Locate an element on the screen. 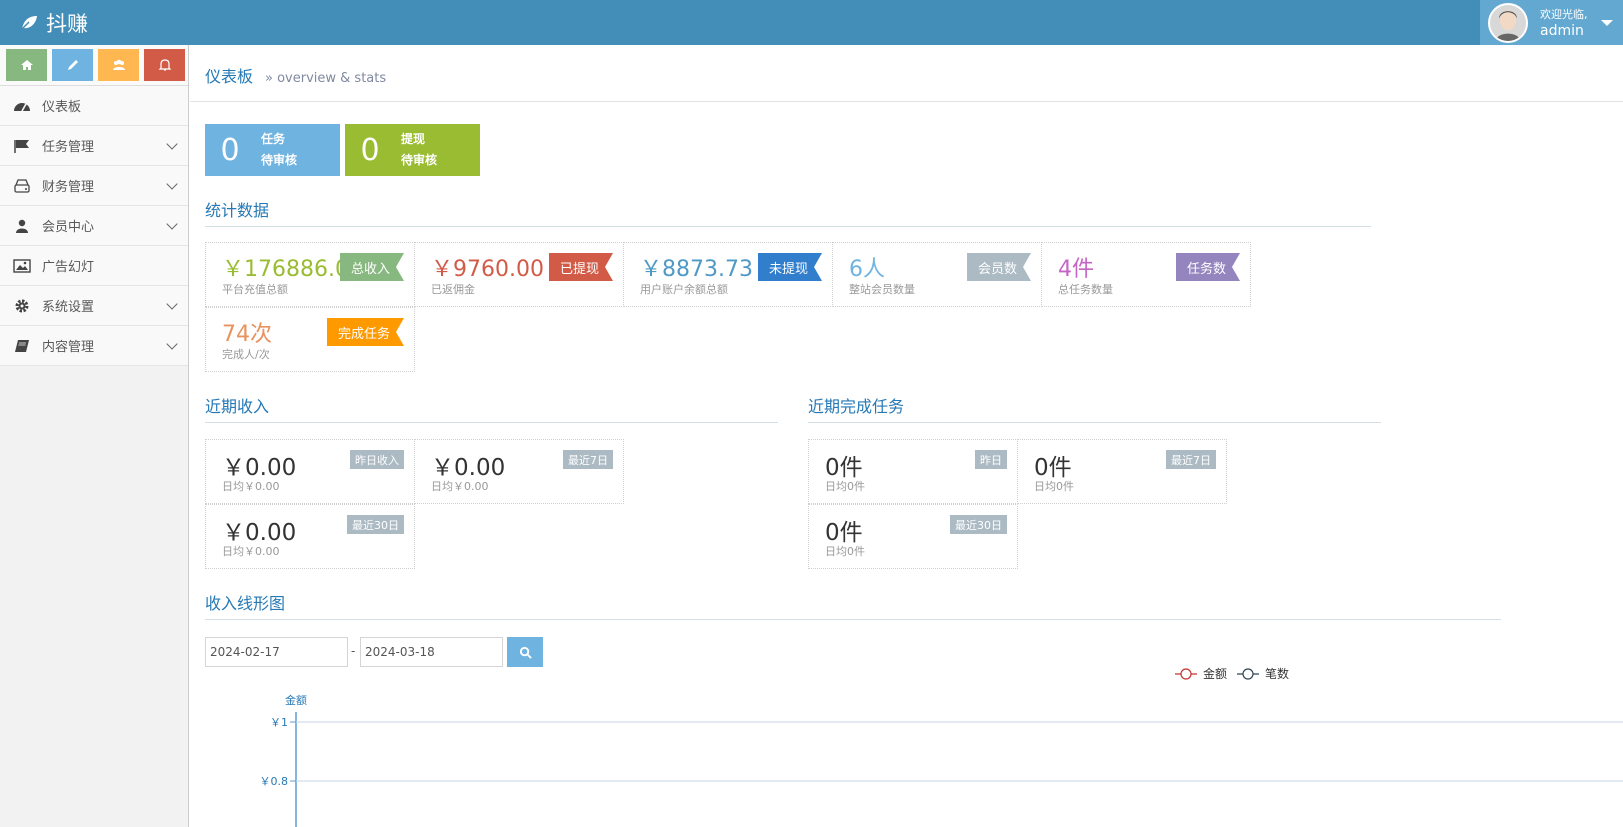 This screenshot has height=827, width=1623. user-info: 欢迎光临, admin is located at coordinates (1564, 23).